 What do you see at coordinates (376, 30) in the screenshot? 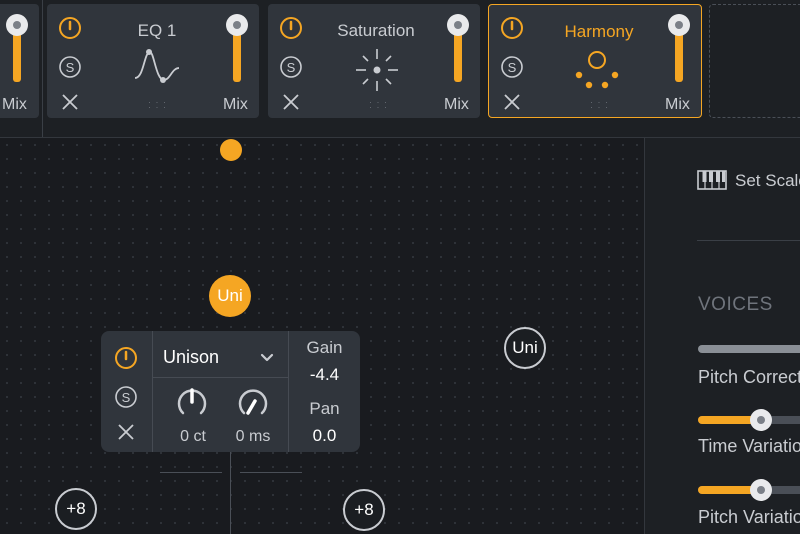
I see `module-title: Saturation` at bounding box center [376, 30].